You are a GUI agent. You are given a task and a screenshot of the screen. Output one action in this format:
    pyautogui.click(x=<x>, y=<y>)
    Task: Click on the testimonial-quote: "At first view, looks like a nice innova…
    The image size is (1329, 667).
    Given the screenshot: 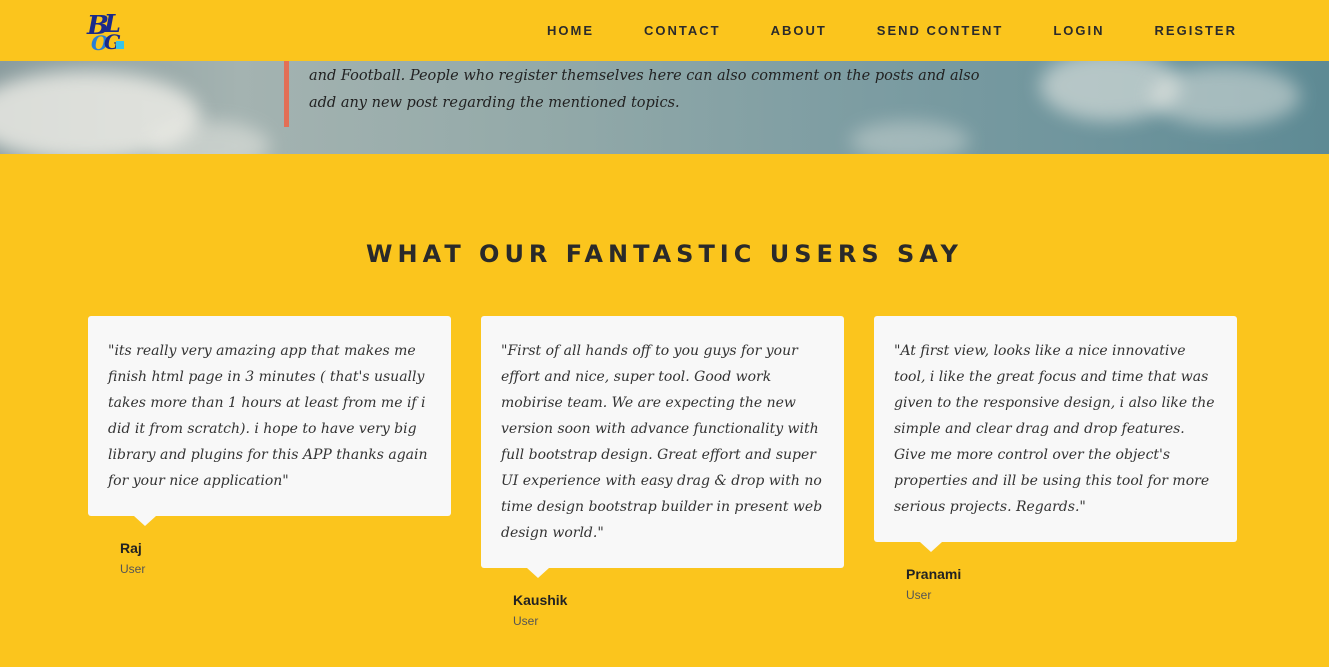 What is the action you would take?
    pyautogui.click(x=1054, y=429)
    